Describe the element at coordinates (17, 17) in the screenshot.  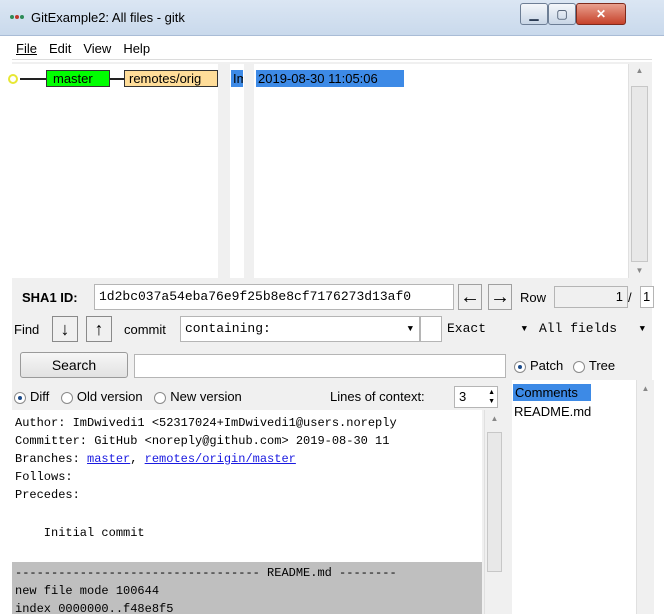
I see `gitk-app-icon` at that location.